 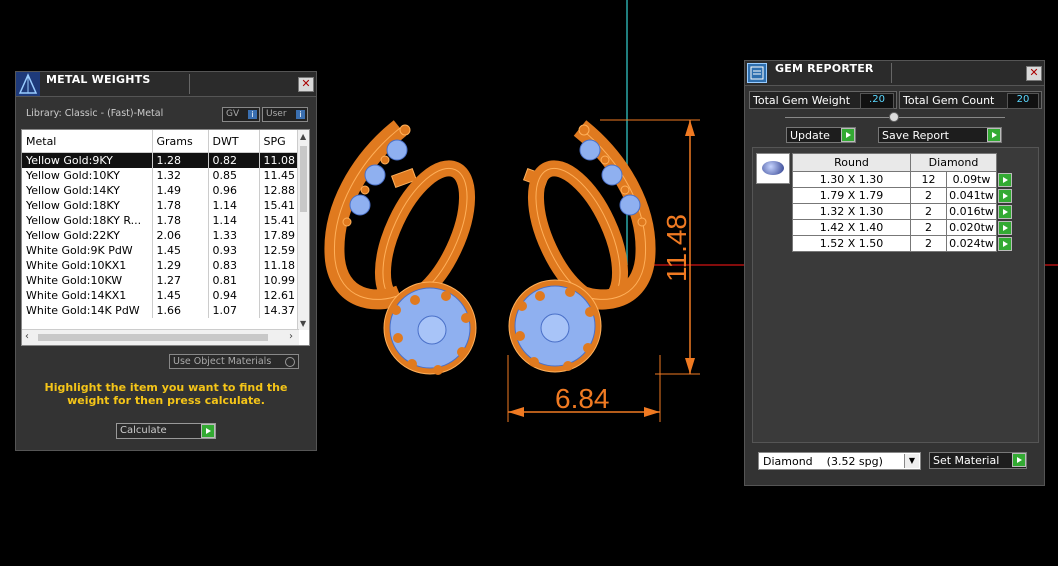 I want to click on weight-cell: 0.041tw, so click(x=971, y=195).